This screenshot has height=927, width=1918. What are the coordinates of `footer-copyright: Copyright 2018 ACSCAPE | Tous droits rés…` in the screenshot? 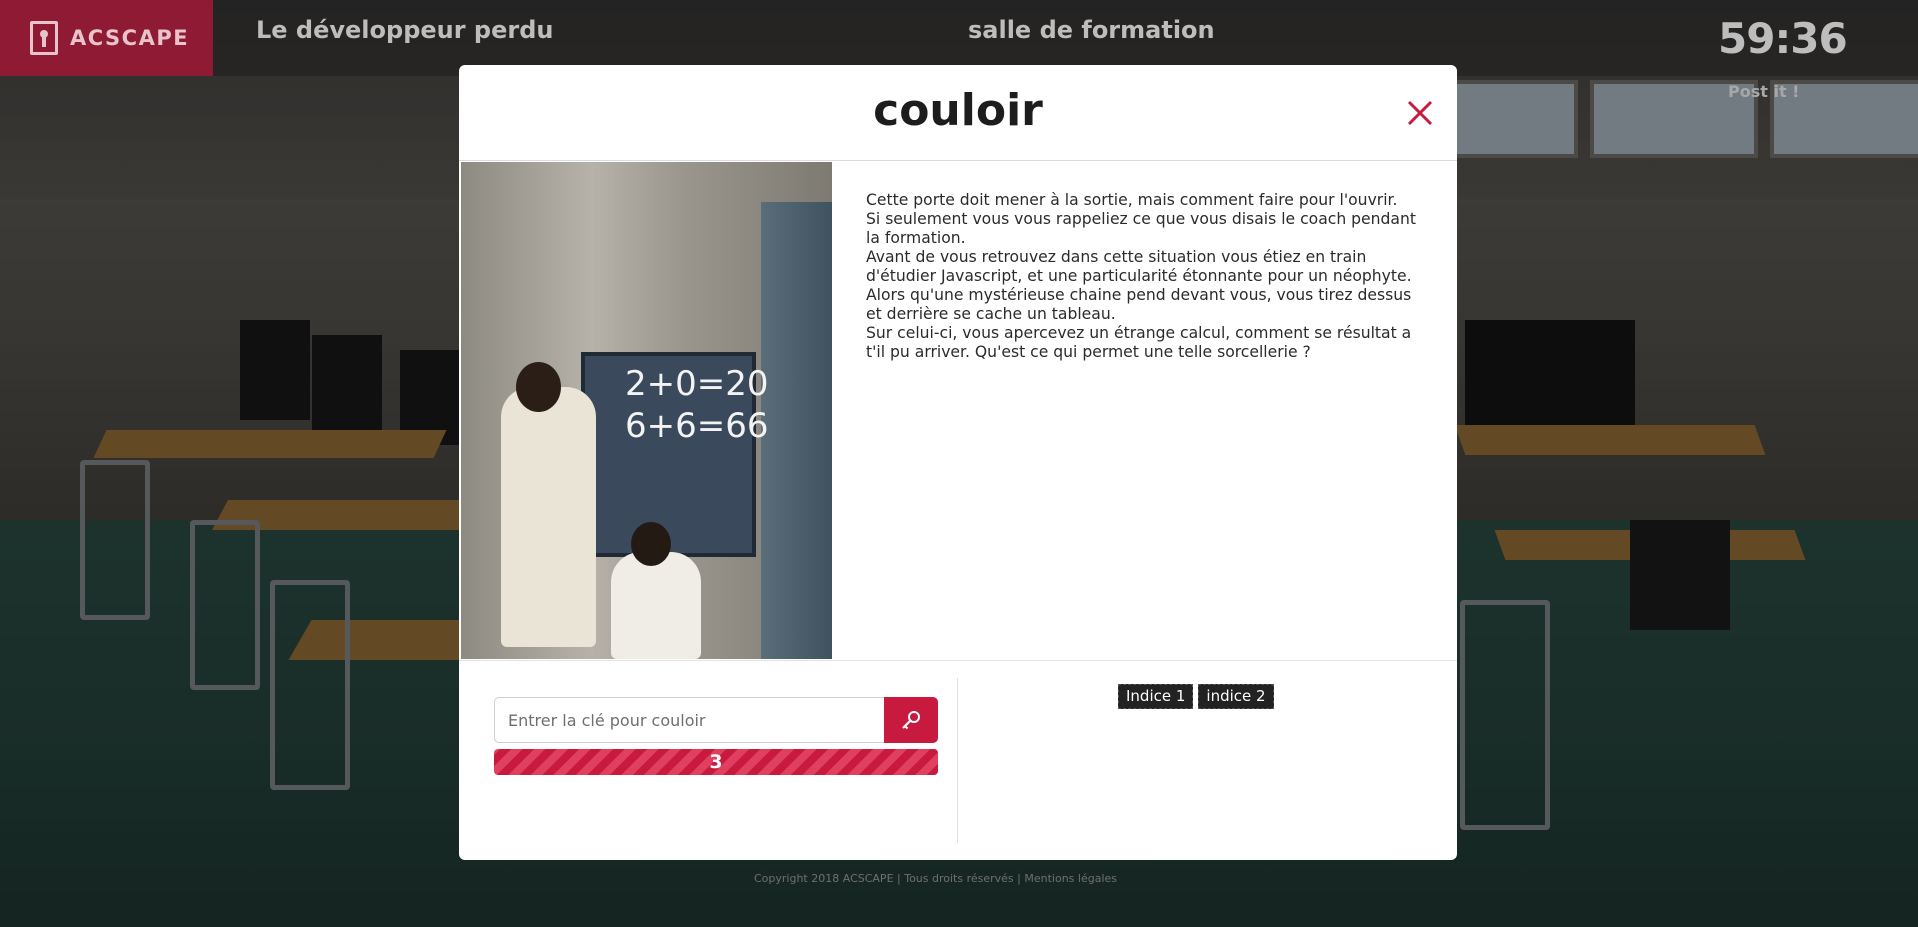 It's located at (935, 878).